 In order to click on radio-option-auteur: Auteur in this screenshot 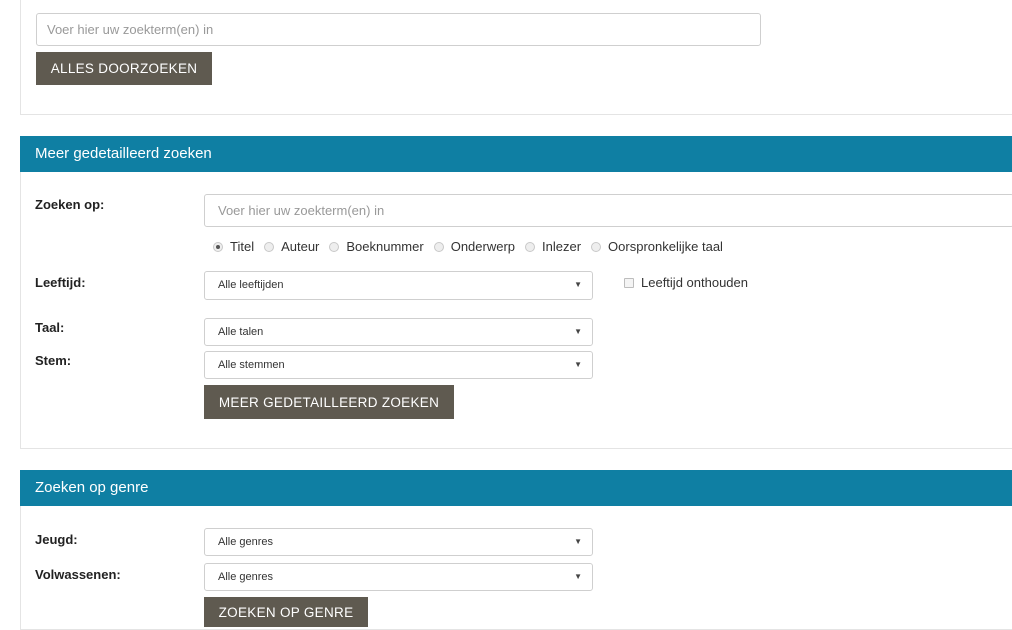, I will do `click(291, 246)`.